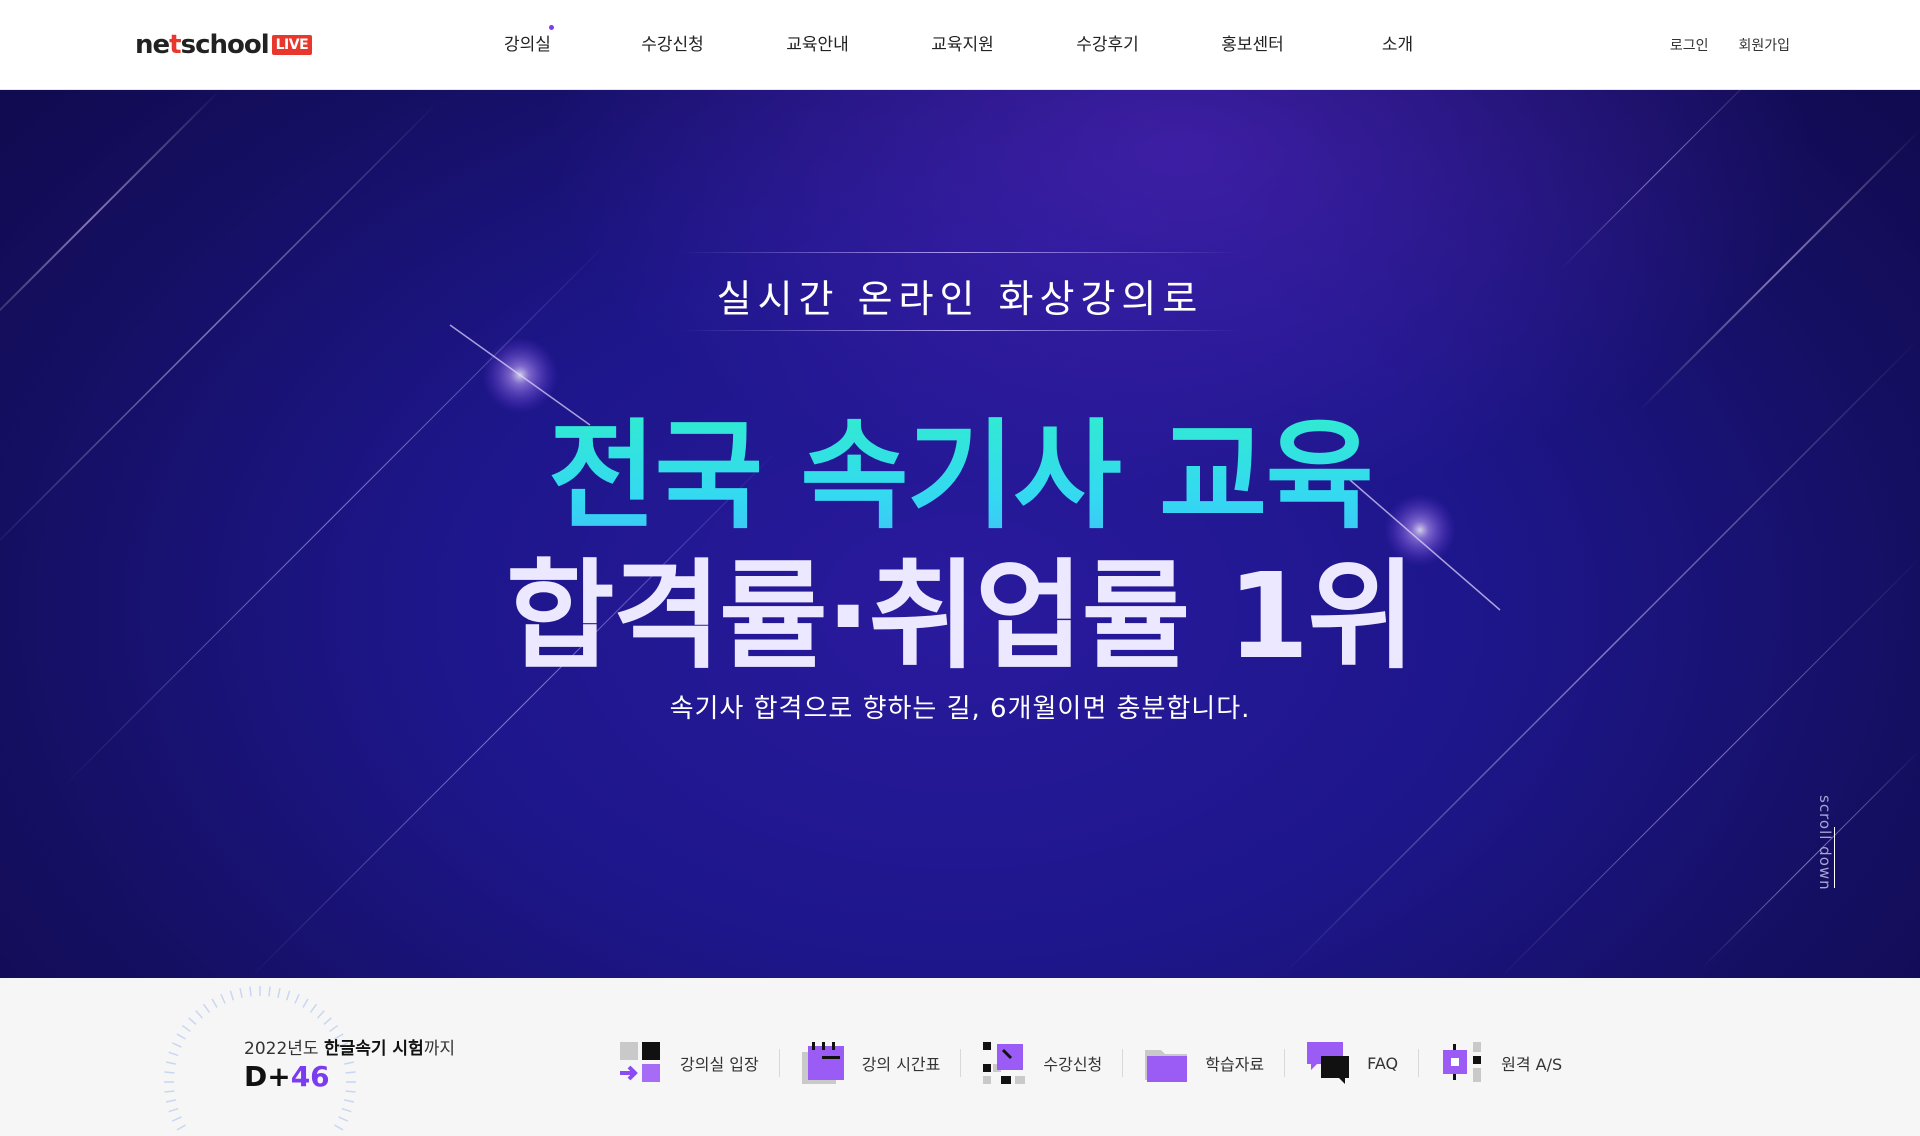 Image resolution: width=1920 pixels, height=1136 pixels. What do you see at coordinates (349, 1049) in the screenshot?
I see `dday-caption: 2022년도 한글속기 시험까지` at bounding box center [349, 1049].